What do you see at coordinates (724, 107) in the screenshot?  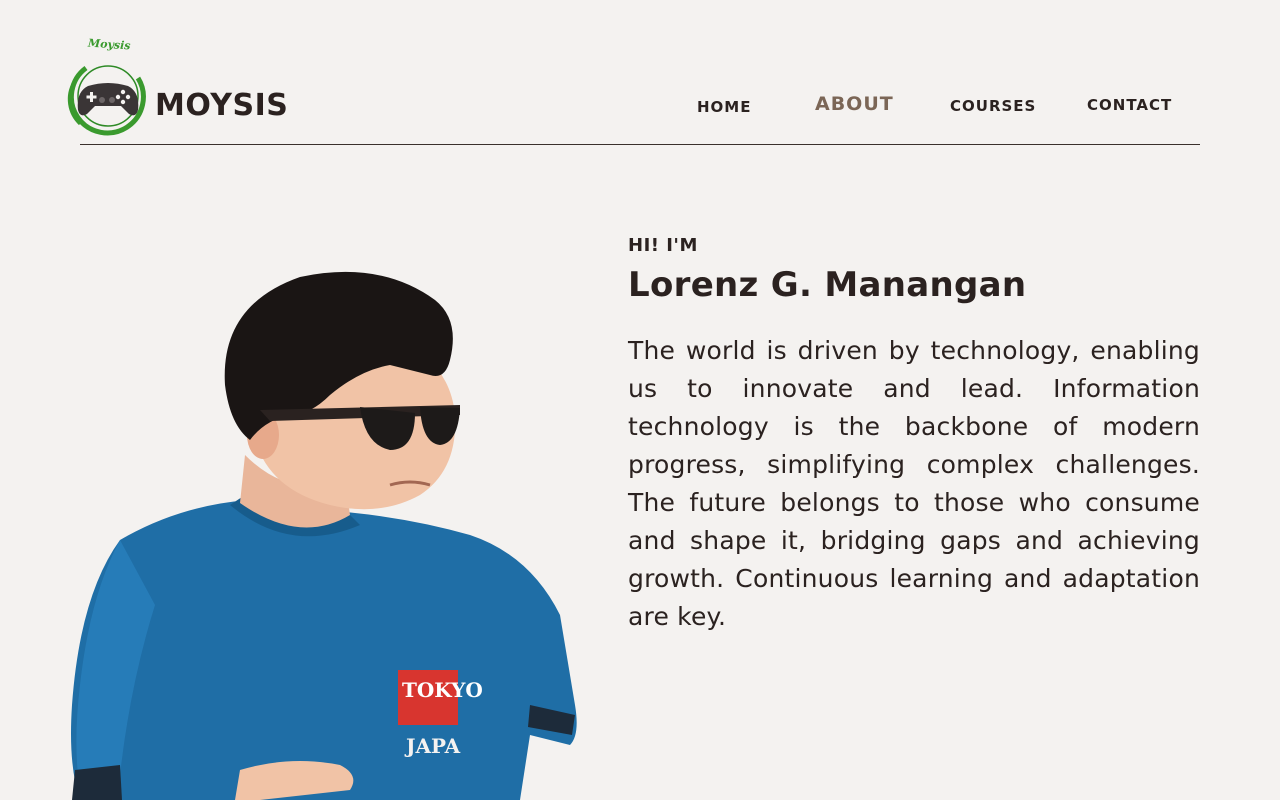 I see `nav-link-home: HOME` at bounding box center [724, 107].